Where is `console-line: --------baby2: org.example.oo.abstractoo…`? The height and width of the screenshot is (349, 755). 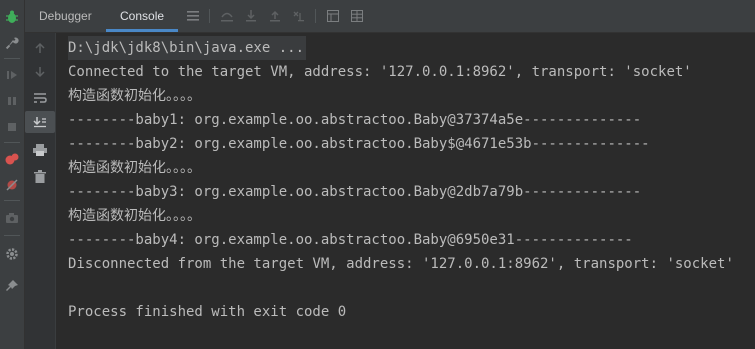 console-line: --------baby2: org.example.oo.abstractoo… is located at coordinates (359, 144).